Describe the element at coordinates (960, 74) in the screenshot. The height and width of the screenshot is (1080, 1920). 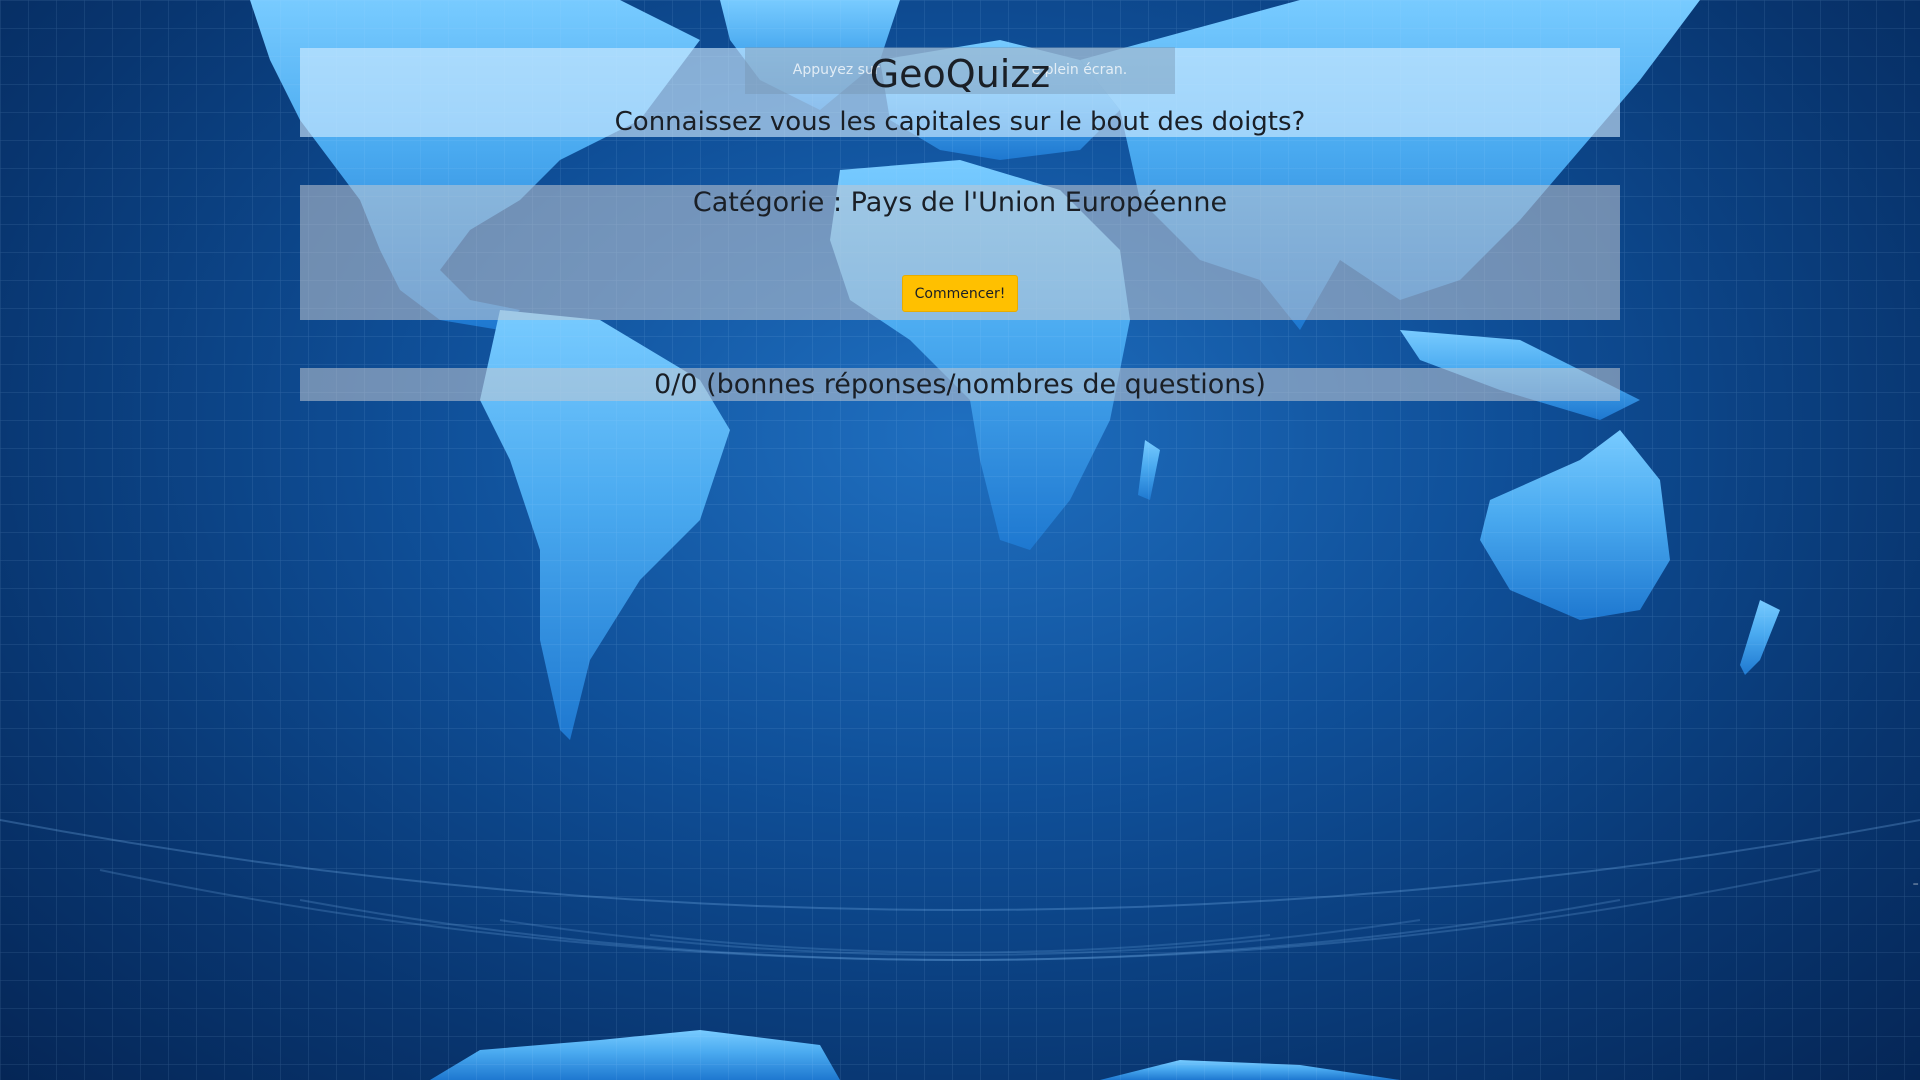
I see `page-title: GeoQuizz` at that location.